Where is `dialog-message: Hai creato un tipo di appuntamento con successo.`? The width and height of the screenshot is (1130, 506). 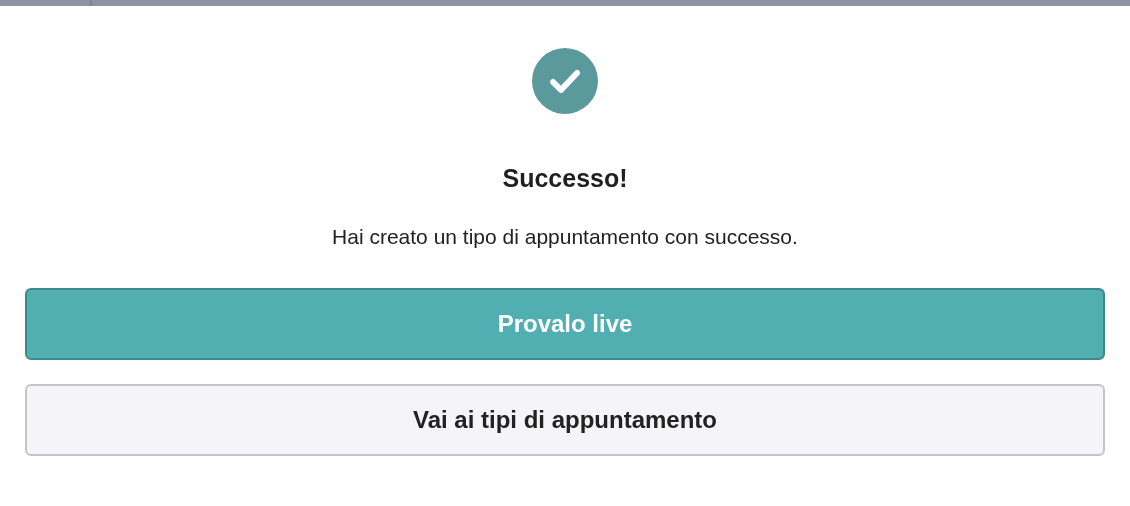 dialog-message: Hai creato un tipo di appuntamento con successo. is located at coordinates (565, 237).